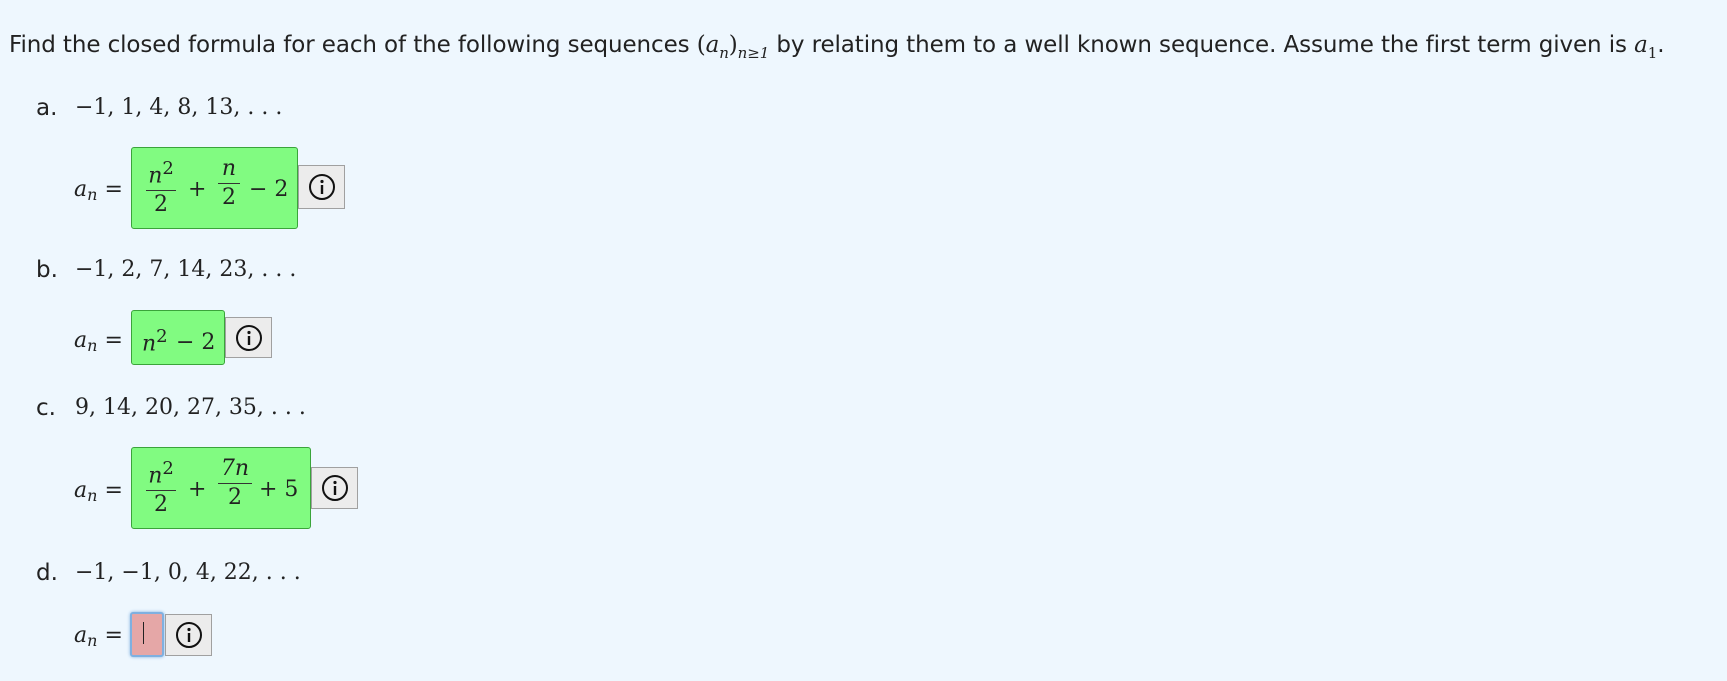 Image resolution: width=1727 pixels, height=681 pixels. Describe the element at coordinates (1641, 45) in the screenshot. I see `prompt-first-term: a` at that location.